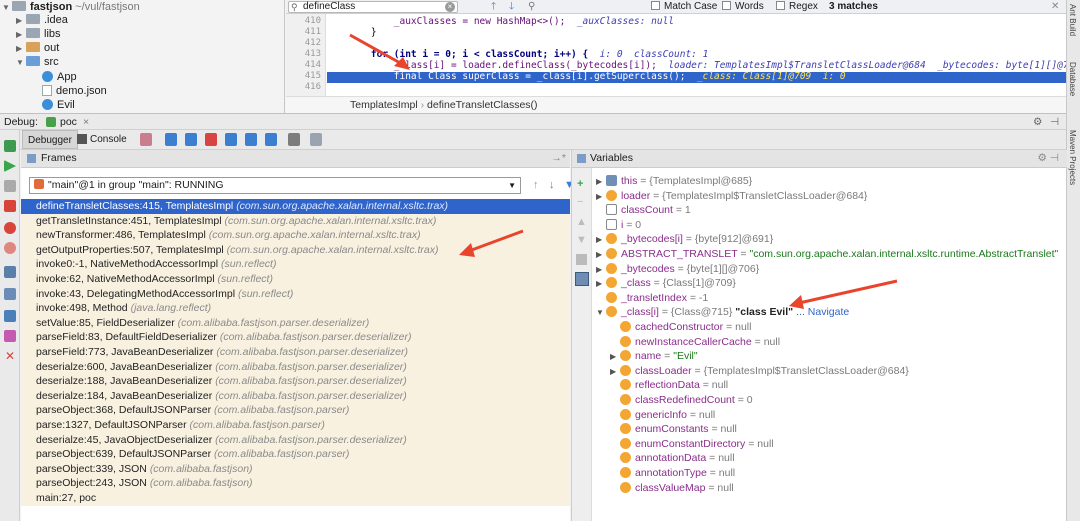 Image resolution: width=1080 pixels, height=521 pixels. Describe the element at coordinates (295, 308) in the screenshot. I see `stack-frame: invoke:498, Method (java.lang.reflect)` at that location.